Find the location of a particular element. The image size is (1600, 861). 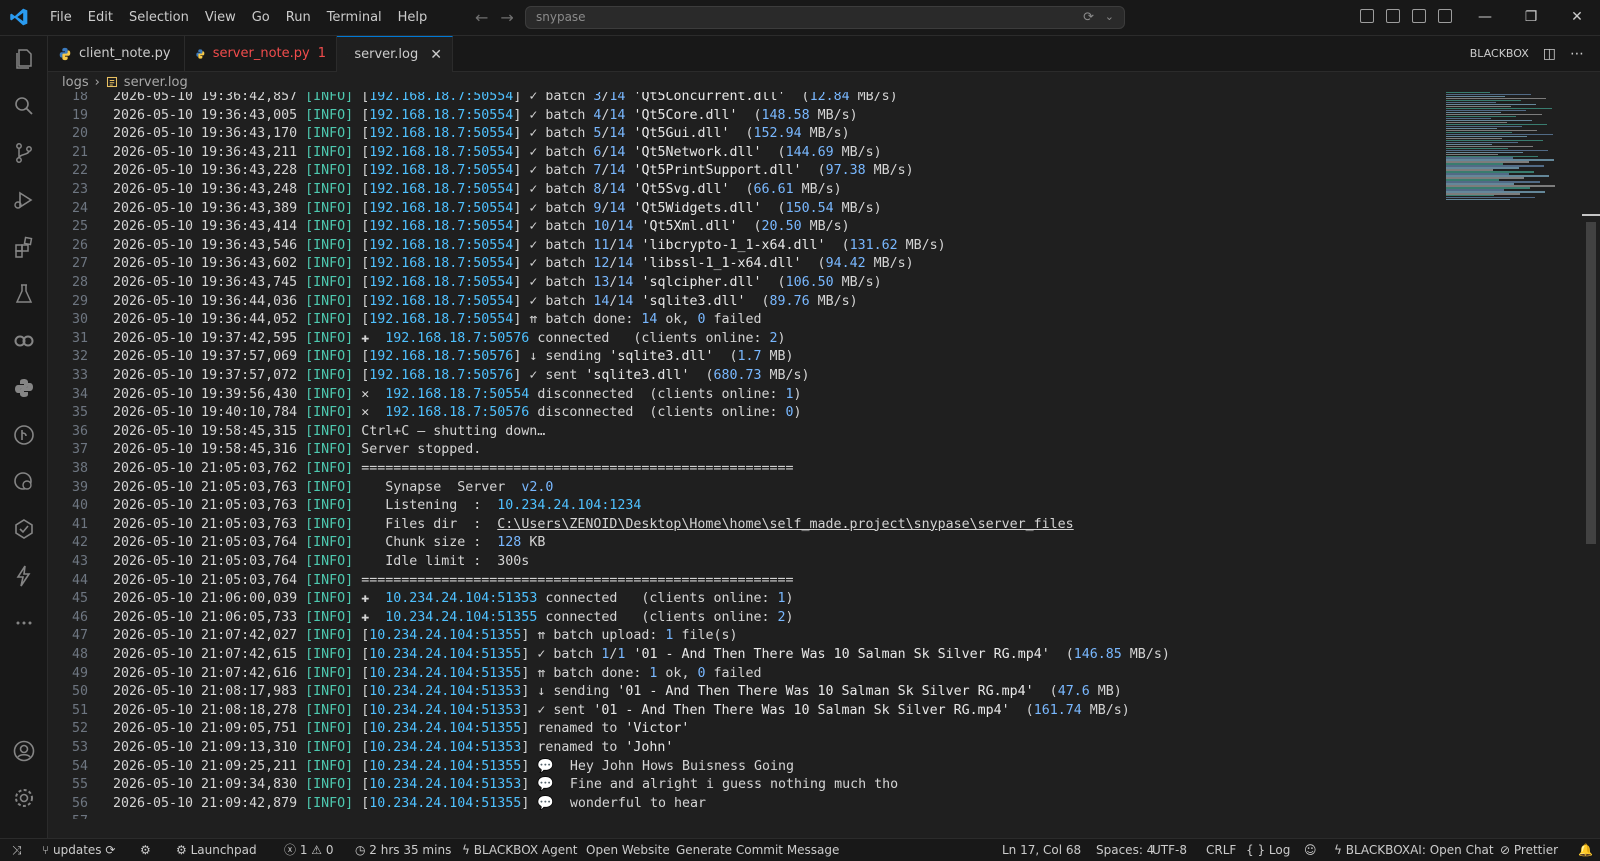

command-center-search: snypase ⟳ ⌄ is located at coordinates (825, 17).